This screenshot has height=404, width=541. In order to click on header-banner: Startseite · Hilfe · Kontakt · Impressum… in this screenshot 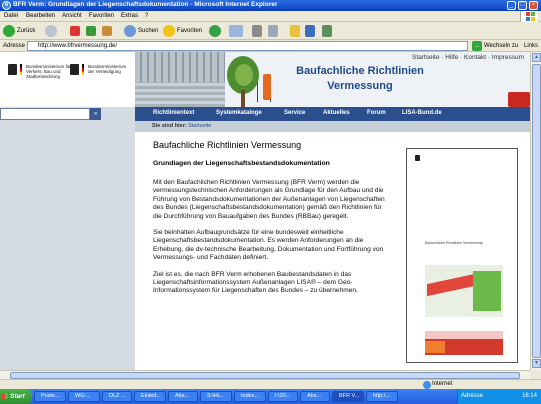, I will do `click(332, 79)`.